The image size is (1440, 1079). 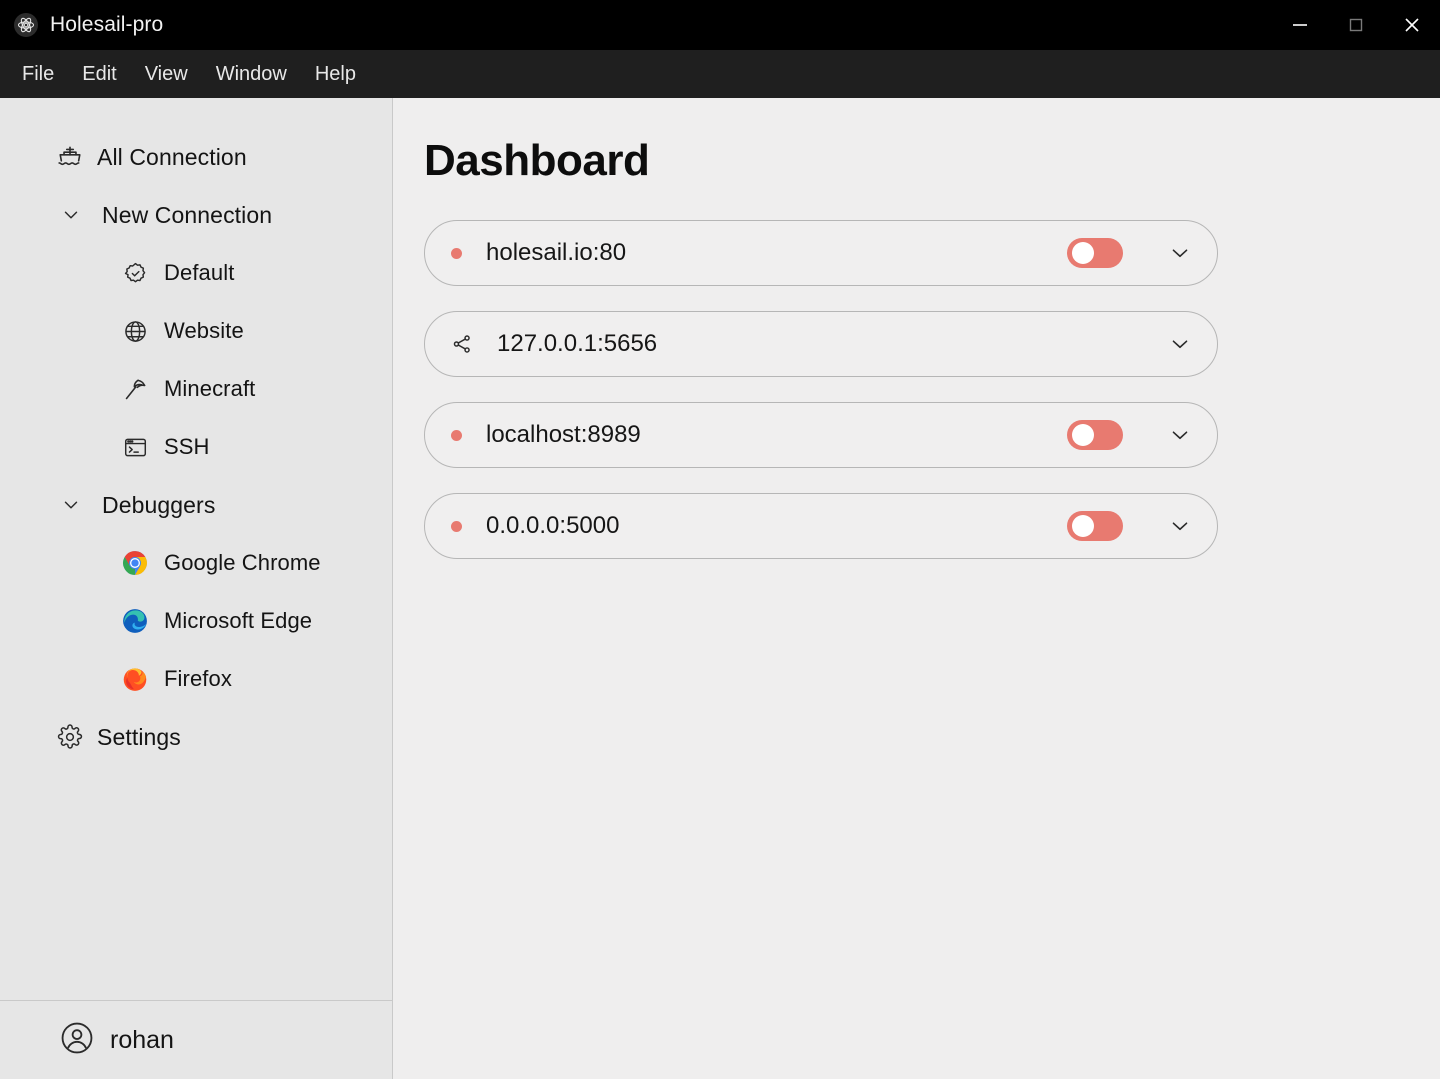 What do you see at coordinates (210, 388) in the screenshot?
I see `sidebar-item-label: Minecraft` at bounding box center [210, 388].